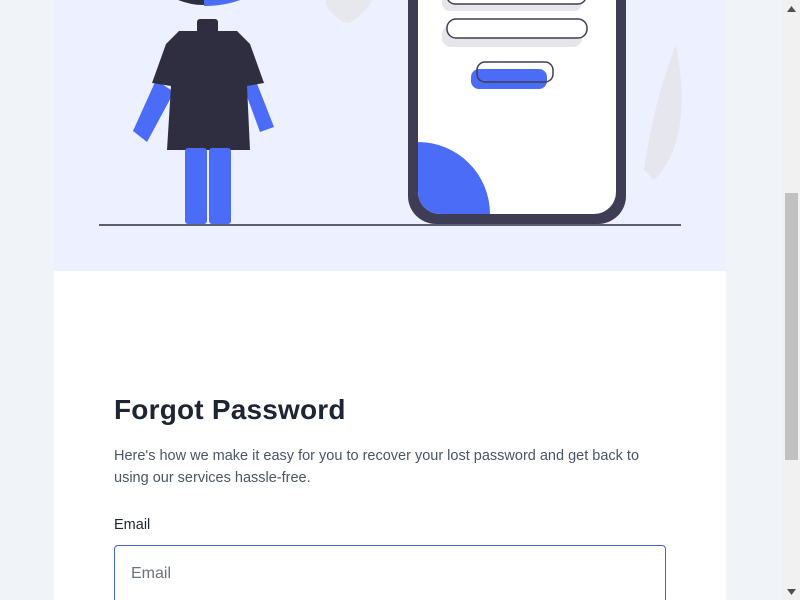  I want to click on scroll-up-button, so click(791, 8).